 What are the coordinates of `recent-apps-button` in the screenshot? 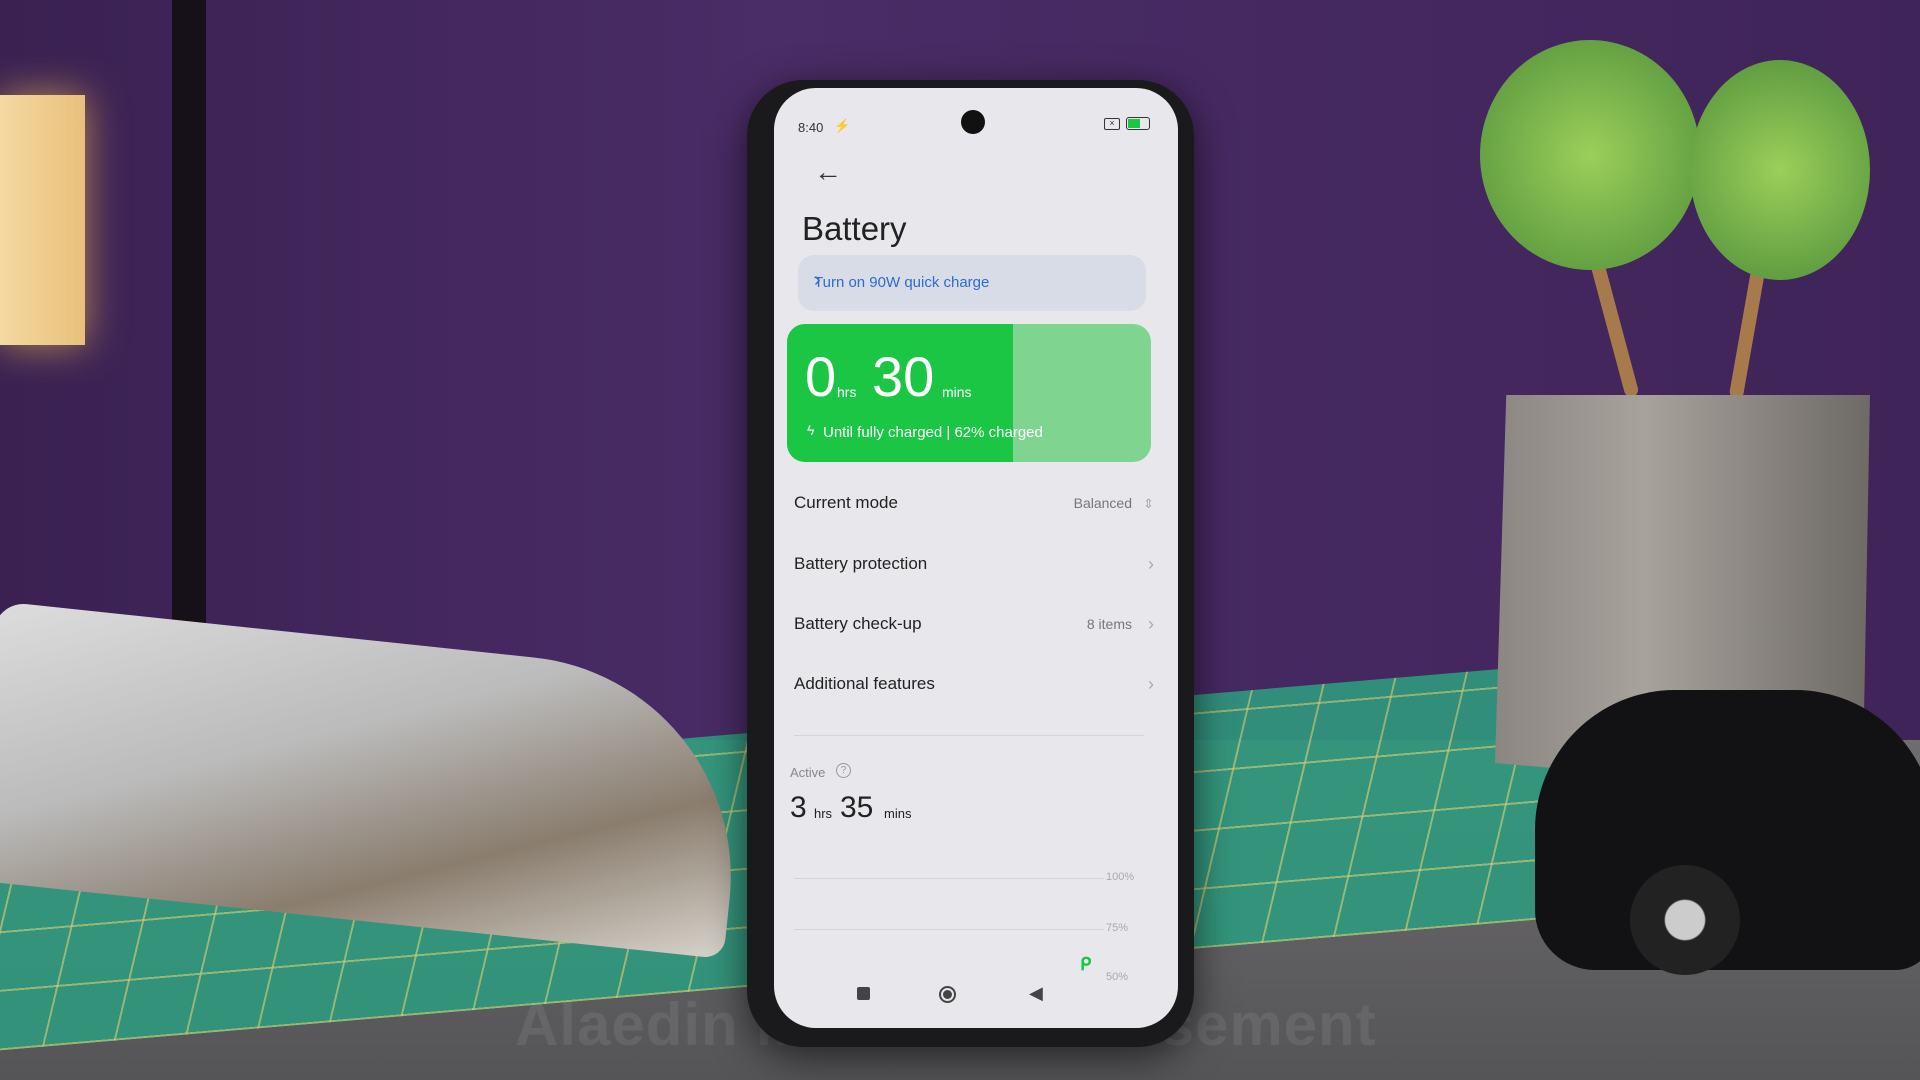 It's located at (863, 993).